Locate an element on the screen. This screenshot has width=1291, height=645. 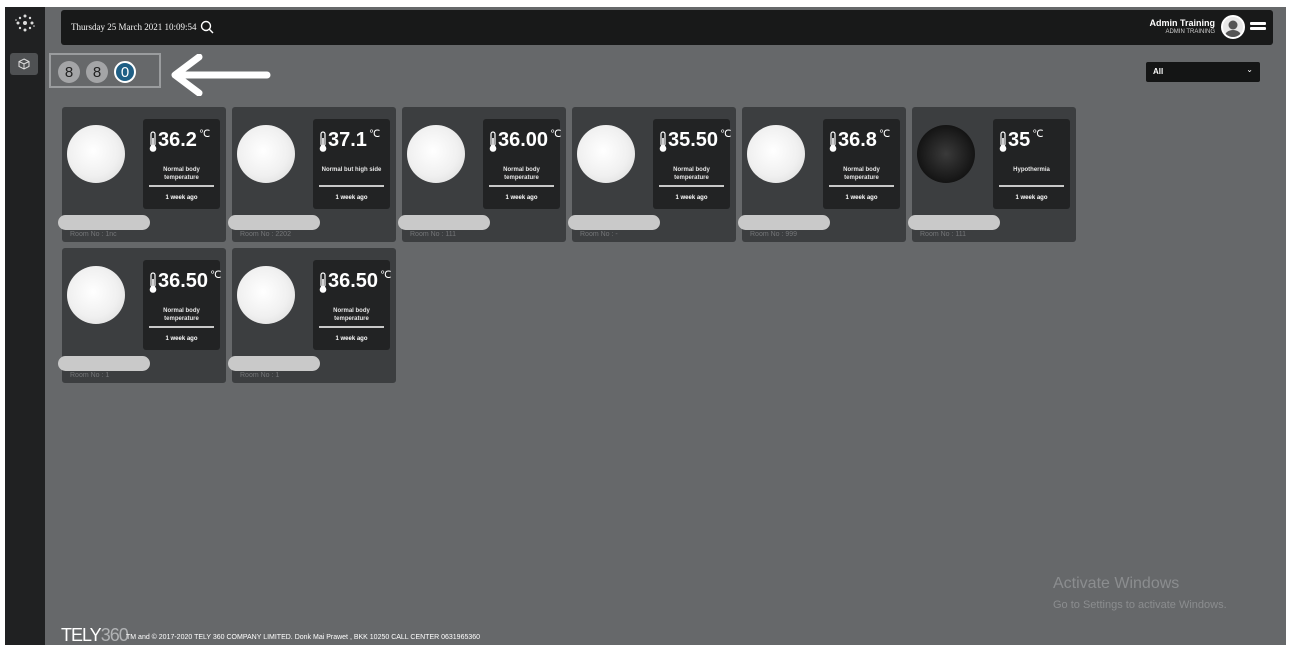
patient-card: 35 ℃ Hypothermia 1 week ago Room No : 111 is located at coordinates (992, 174).